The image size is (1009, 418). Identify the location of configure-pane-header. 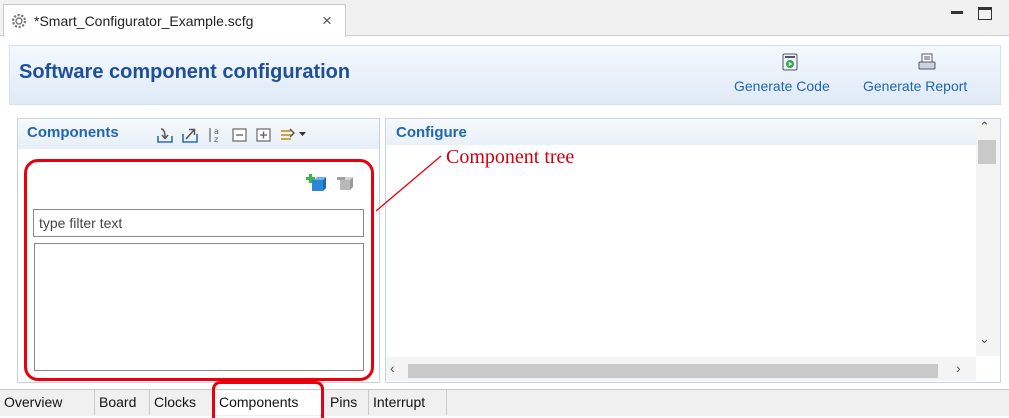
(681, 132).